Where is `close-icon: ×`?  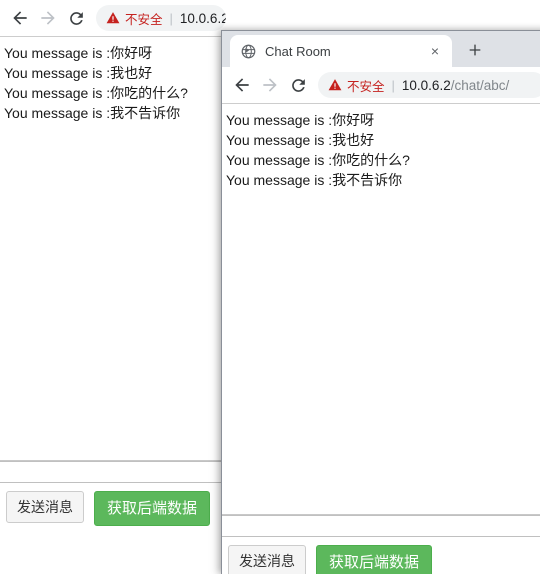
close-icon: × is located at coordinates (435, 51).